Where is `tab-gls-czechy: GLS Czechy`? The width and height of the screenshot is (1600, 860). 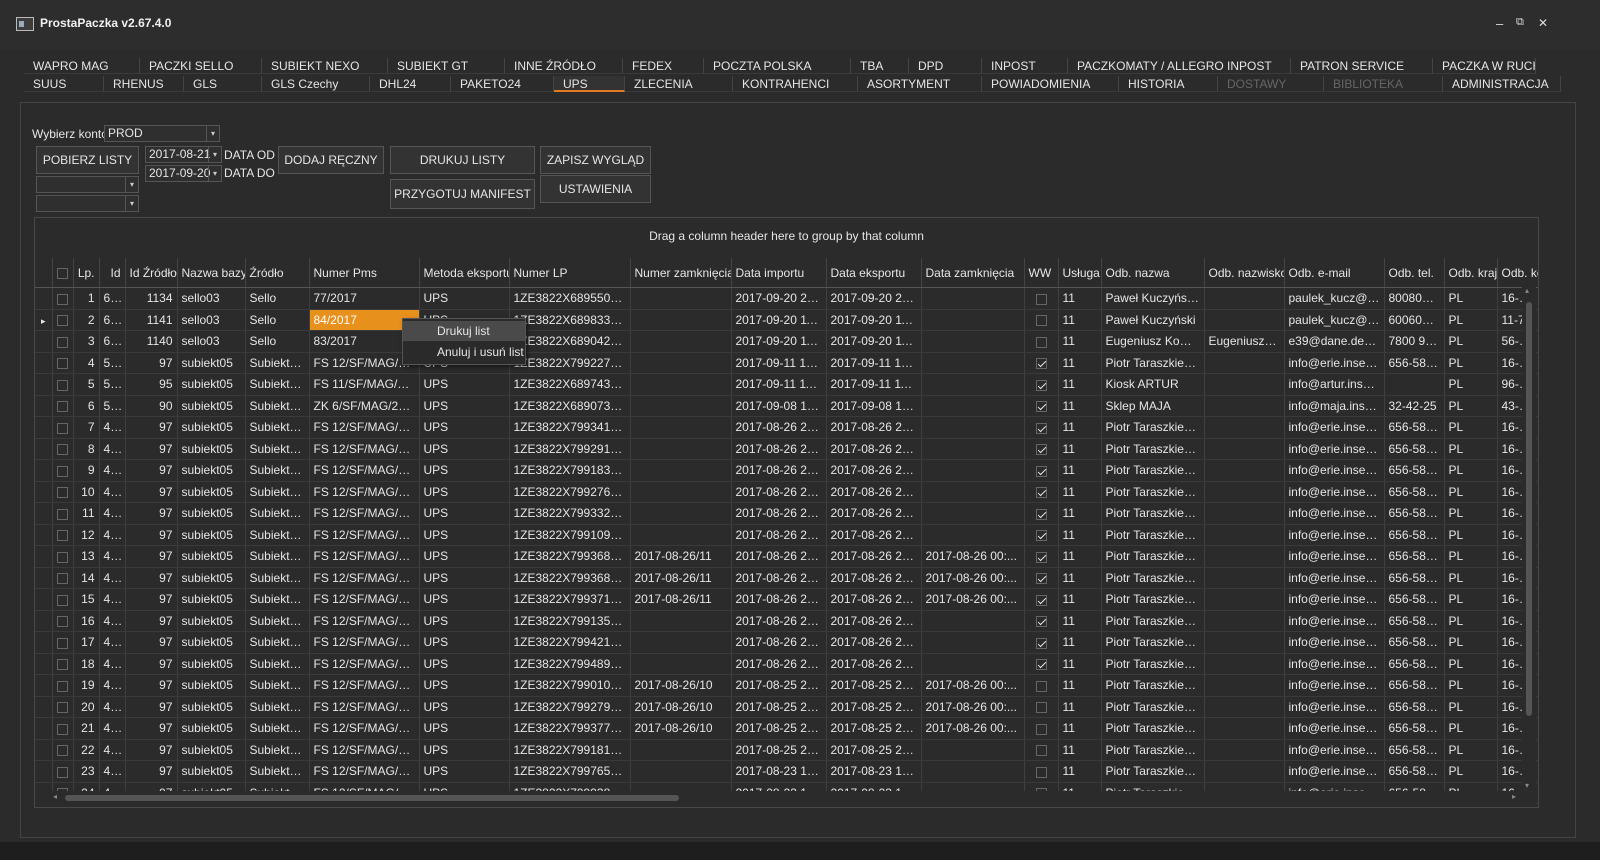
tab-gls-czechy: GLS Czechy is located at coordinates (316, 84).